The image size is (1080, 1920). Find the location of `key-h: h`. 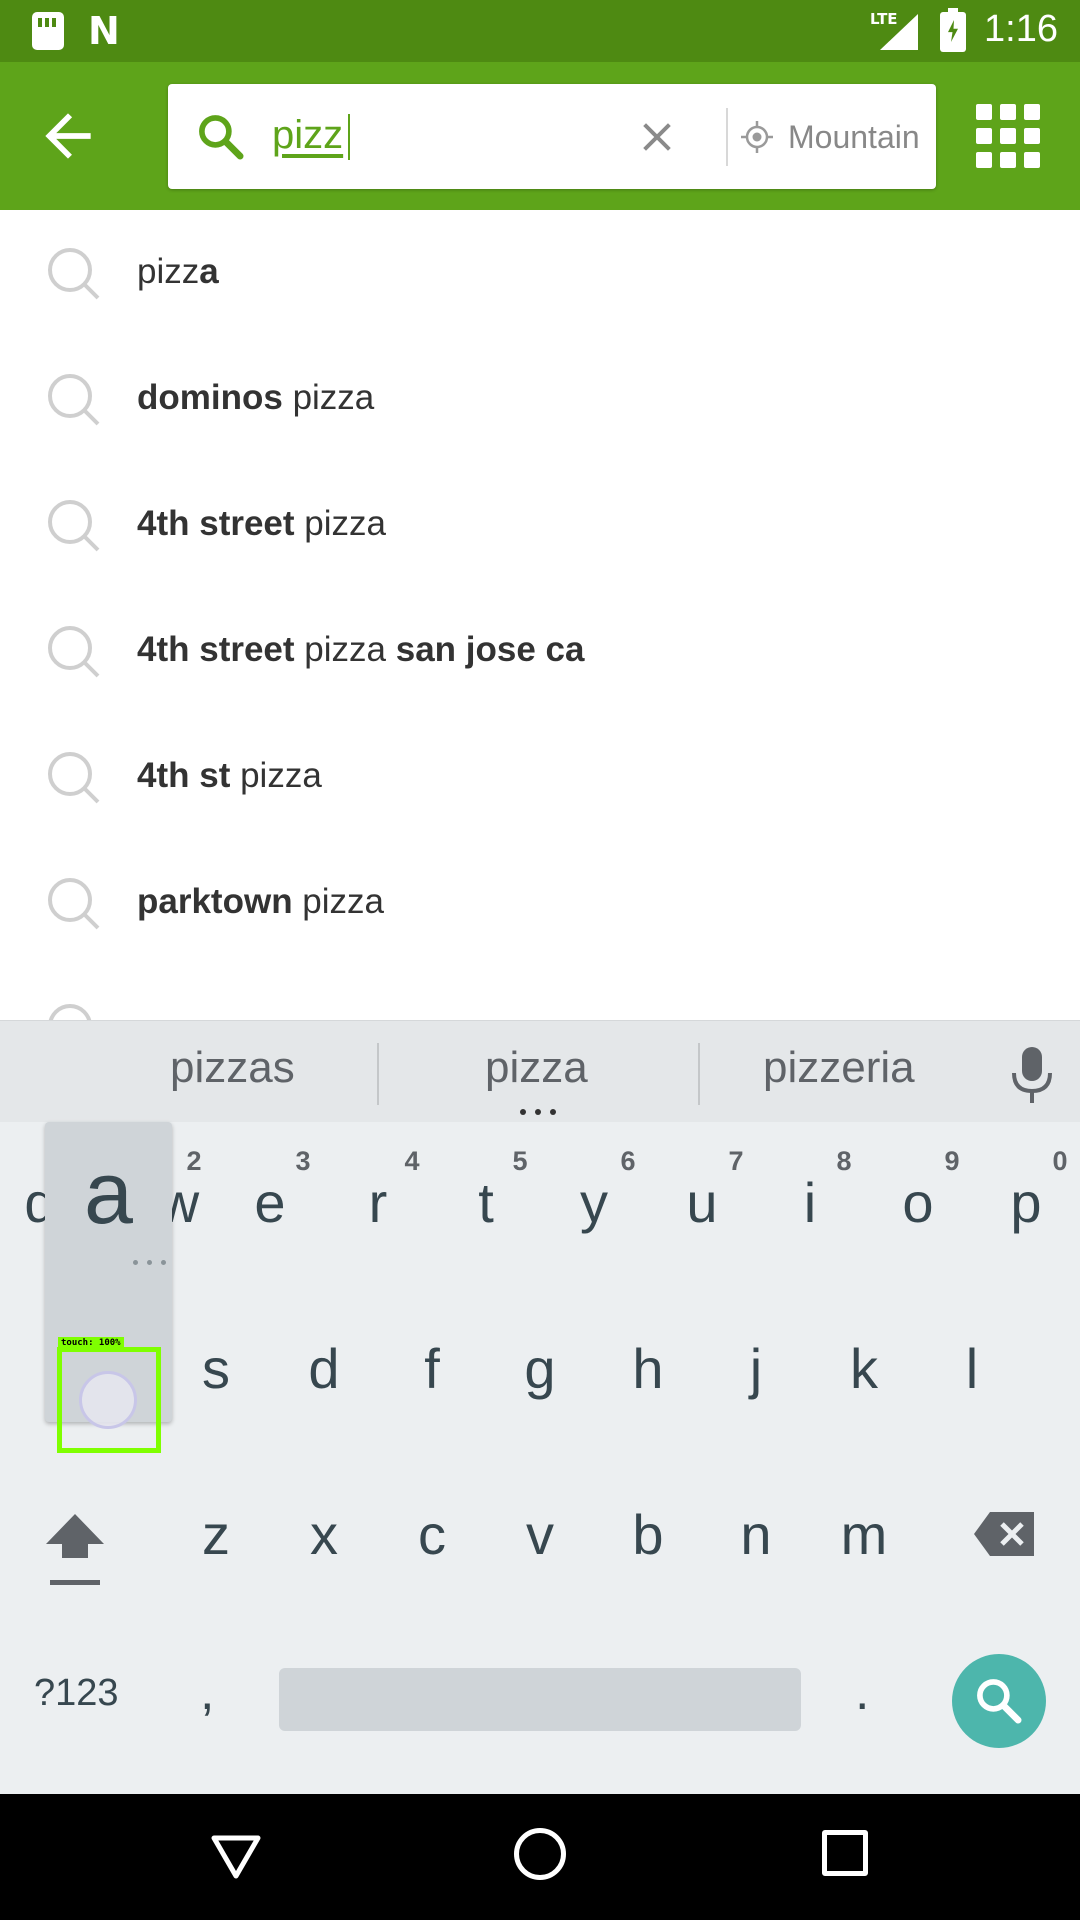

key-h: h is located at coordinates (648, 1368).